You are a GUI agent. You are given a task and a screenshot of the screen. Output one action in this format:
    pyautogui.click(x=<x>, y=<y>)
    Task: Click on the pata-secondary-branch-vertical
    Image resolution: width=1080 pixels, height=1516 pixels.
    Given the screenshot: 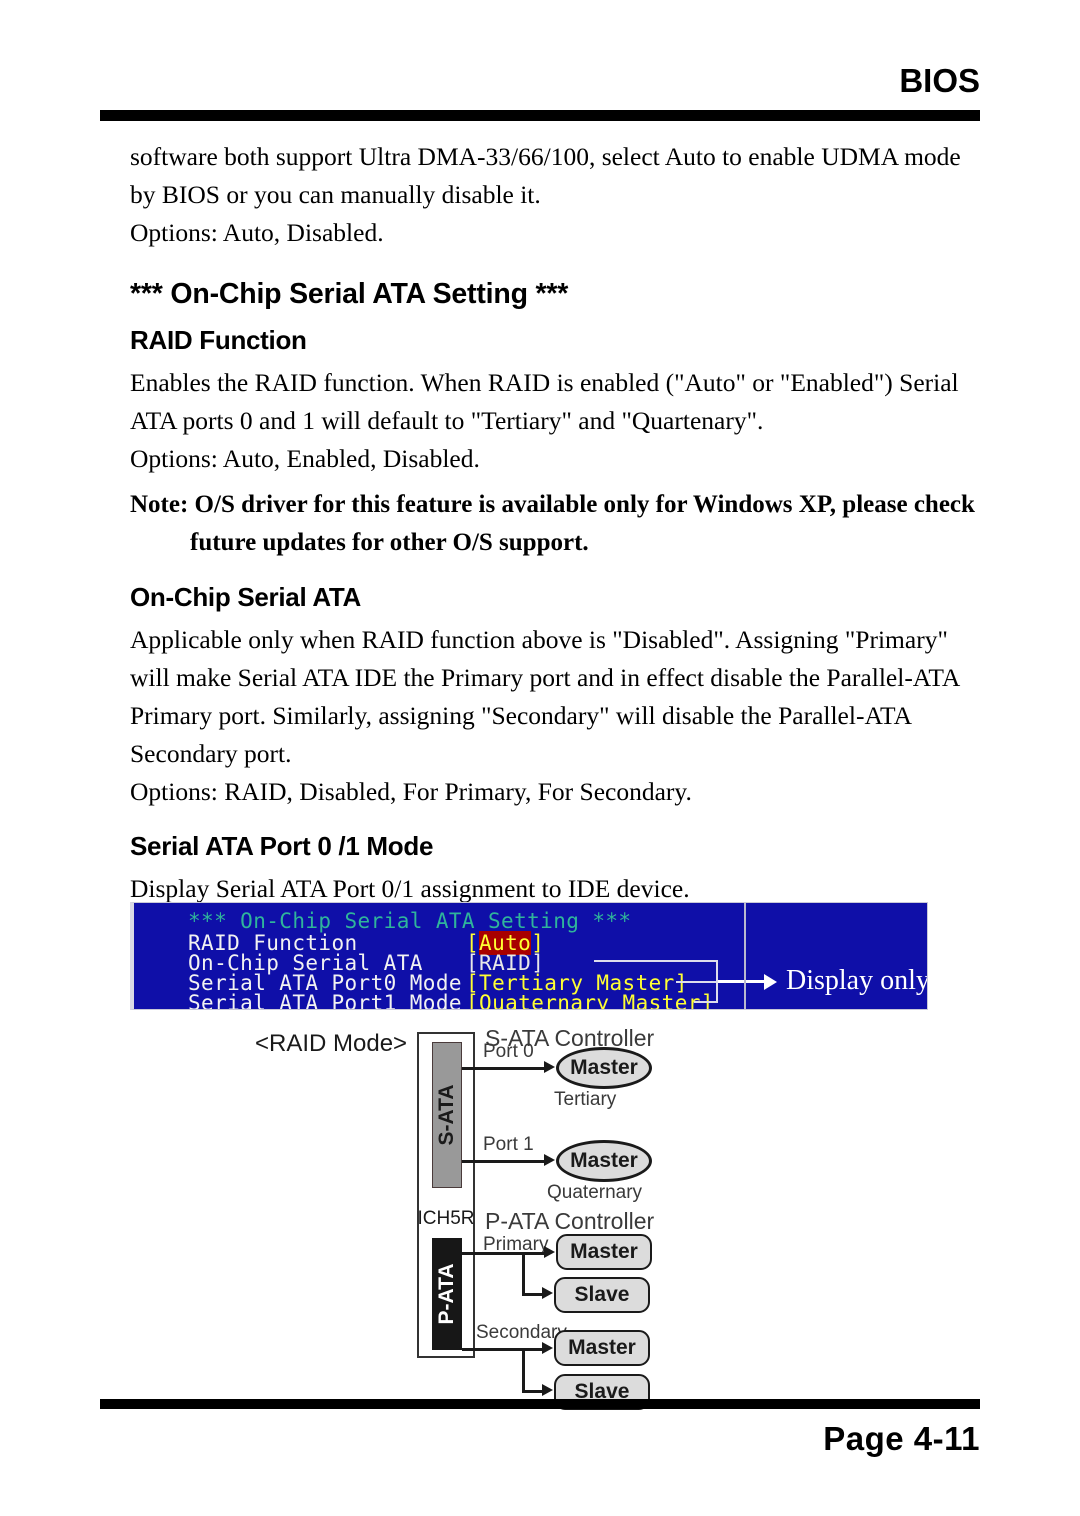 What is the action you would take?
    pyautogui.click(x=523, y=1370)
    